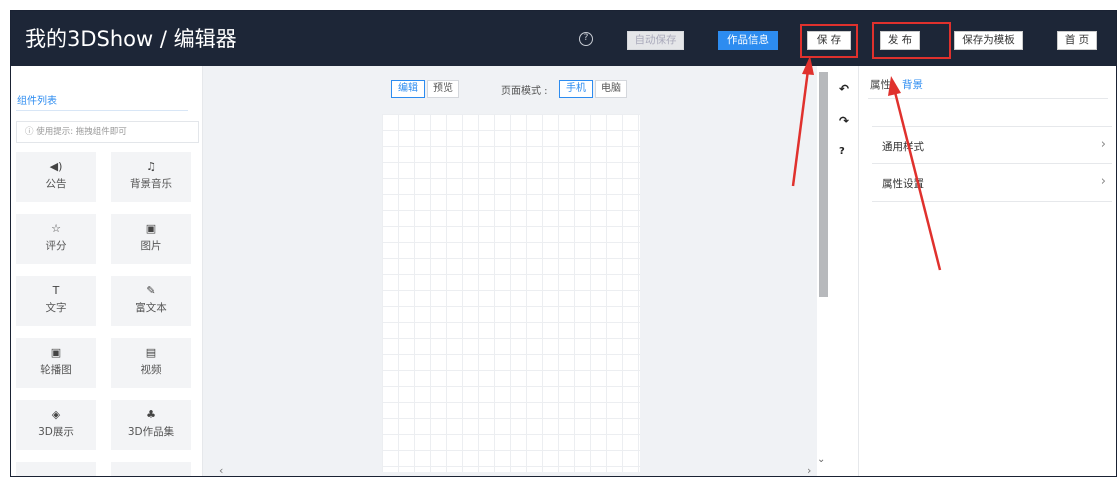  Describe the element at coordinates (56, 370) in the screenshot. I see `component-label: 轮播图` at that location.